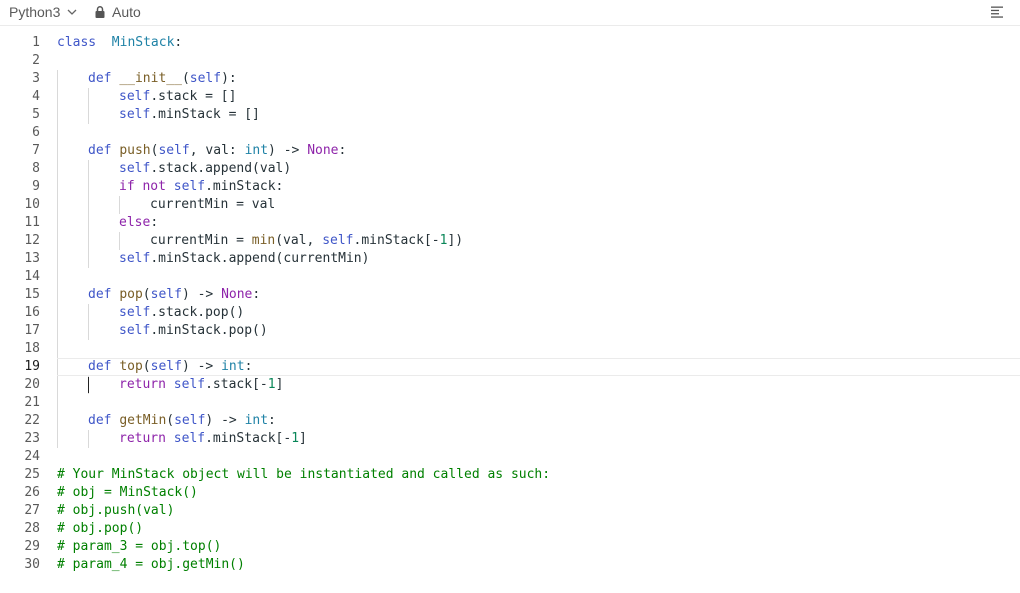 Image resolution: width=1020 pixels, height=593 pixels. Describe the element at coordinates (248, 438) in the screenshot. I see `code-token: .minStack[-` at that location.